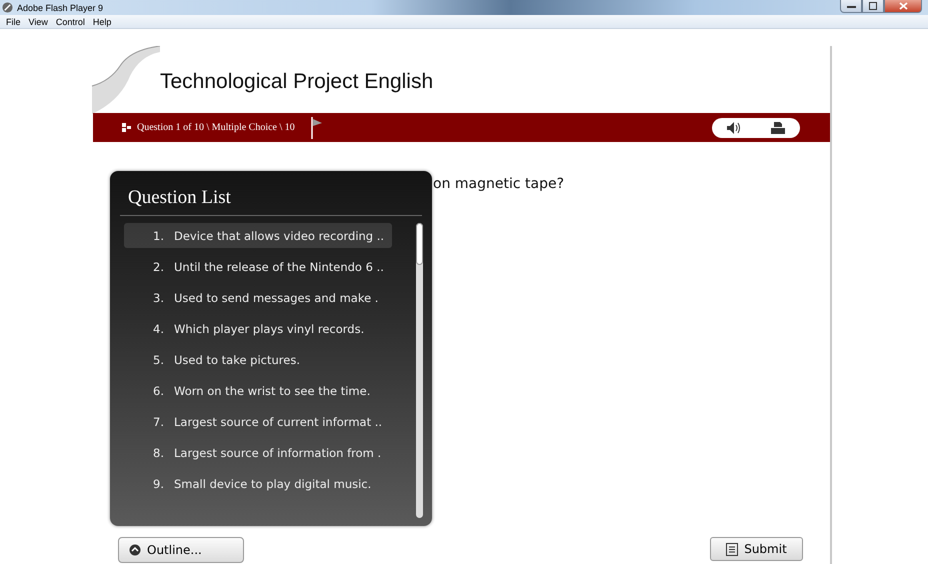 Image resolution: width=928 pixels, height=564 pixels. What do you see at coordinates (419, 370) in the screenshot?
I see `scrollbar` at bounding box center [419, 370].